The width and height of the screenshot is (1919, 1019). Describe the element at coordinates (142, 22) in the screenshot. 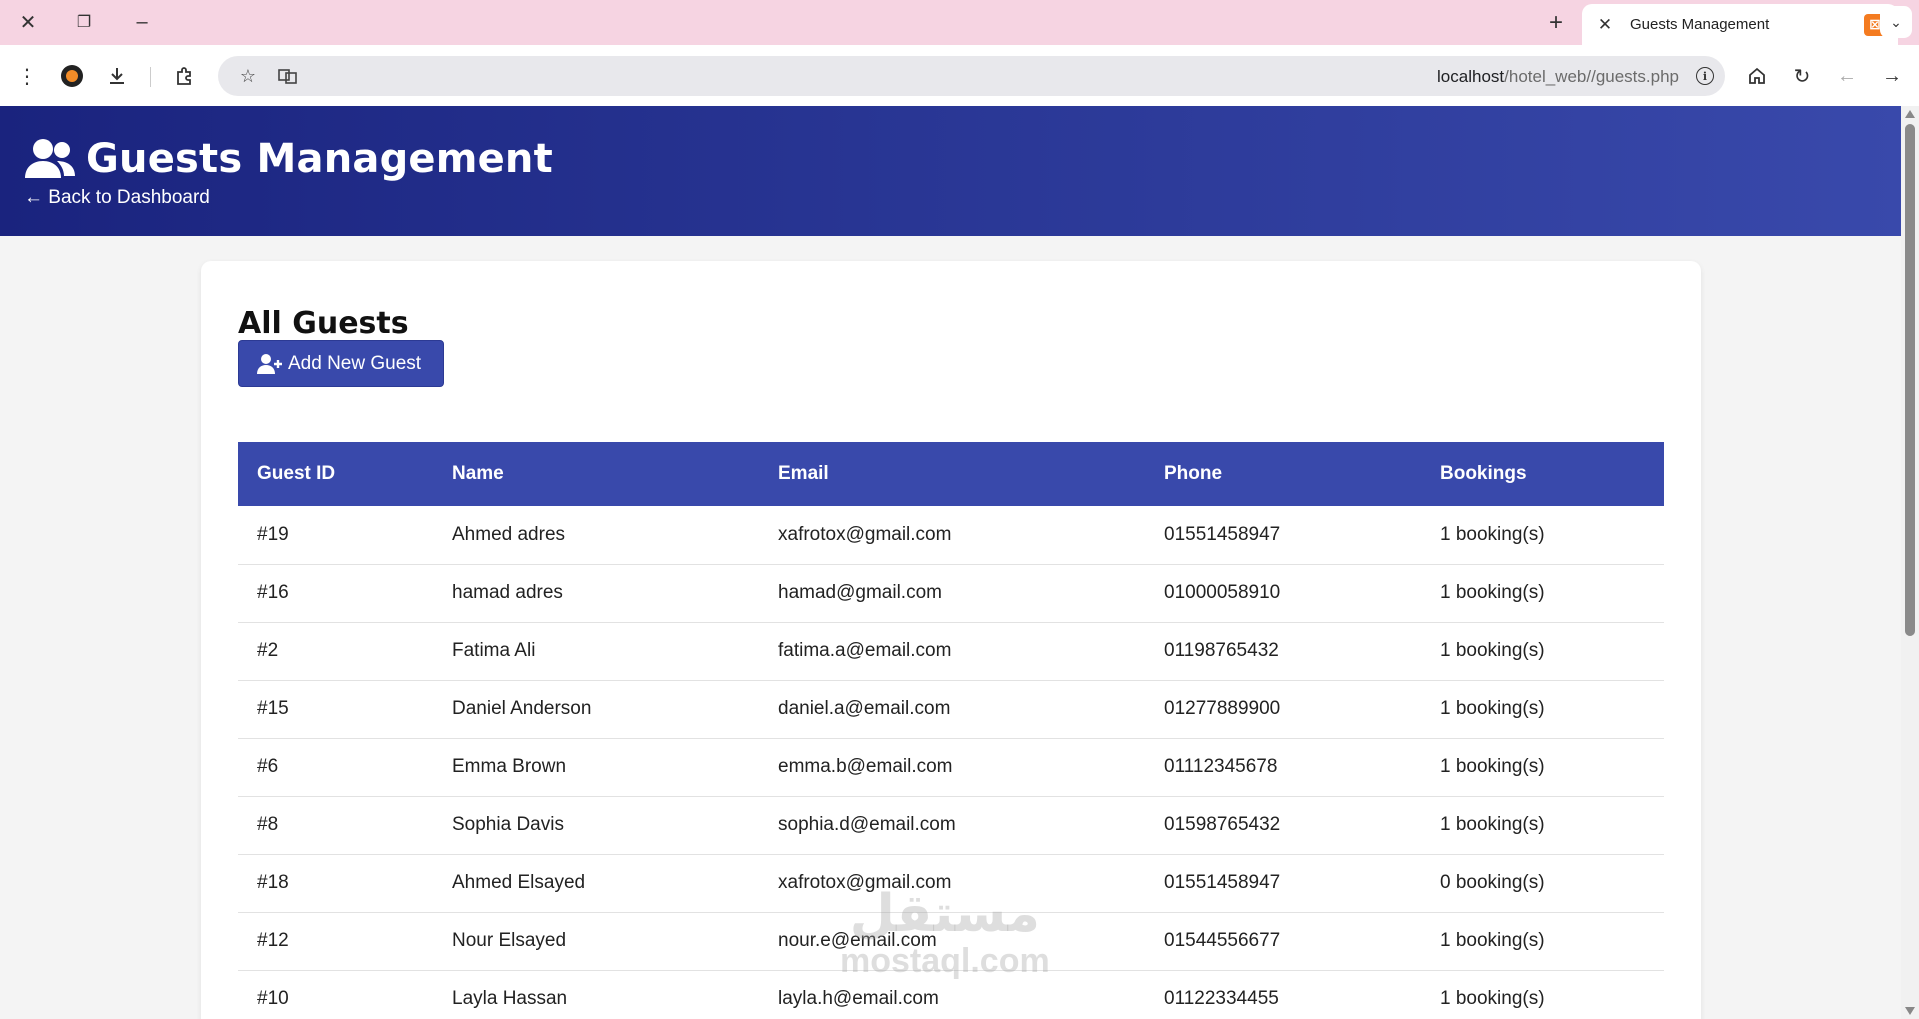

I see `minimize-window-icon: –` at that location.